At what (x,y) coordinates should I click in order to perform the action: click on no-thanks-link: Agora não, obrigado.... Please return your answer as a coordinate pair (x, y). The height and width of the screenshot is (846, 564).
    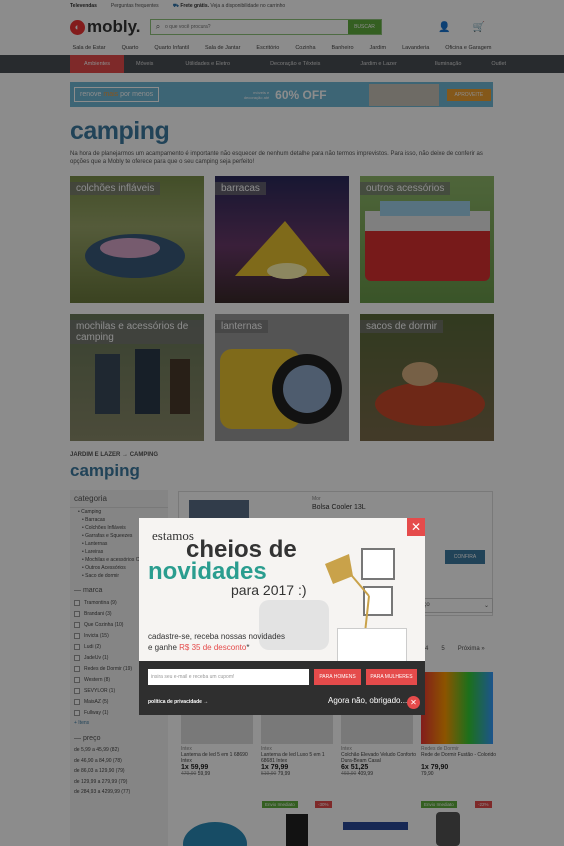
    Looking at the image, I should click on (367, 700).